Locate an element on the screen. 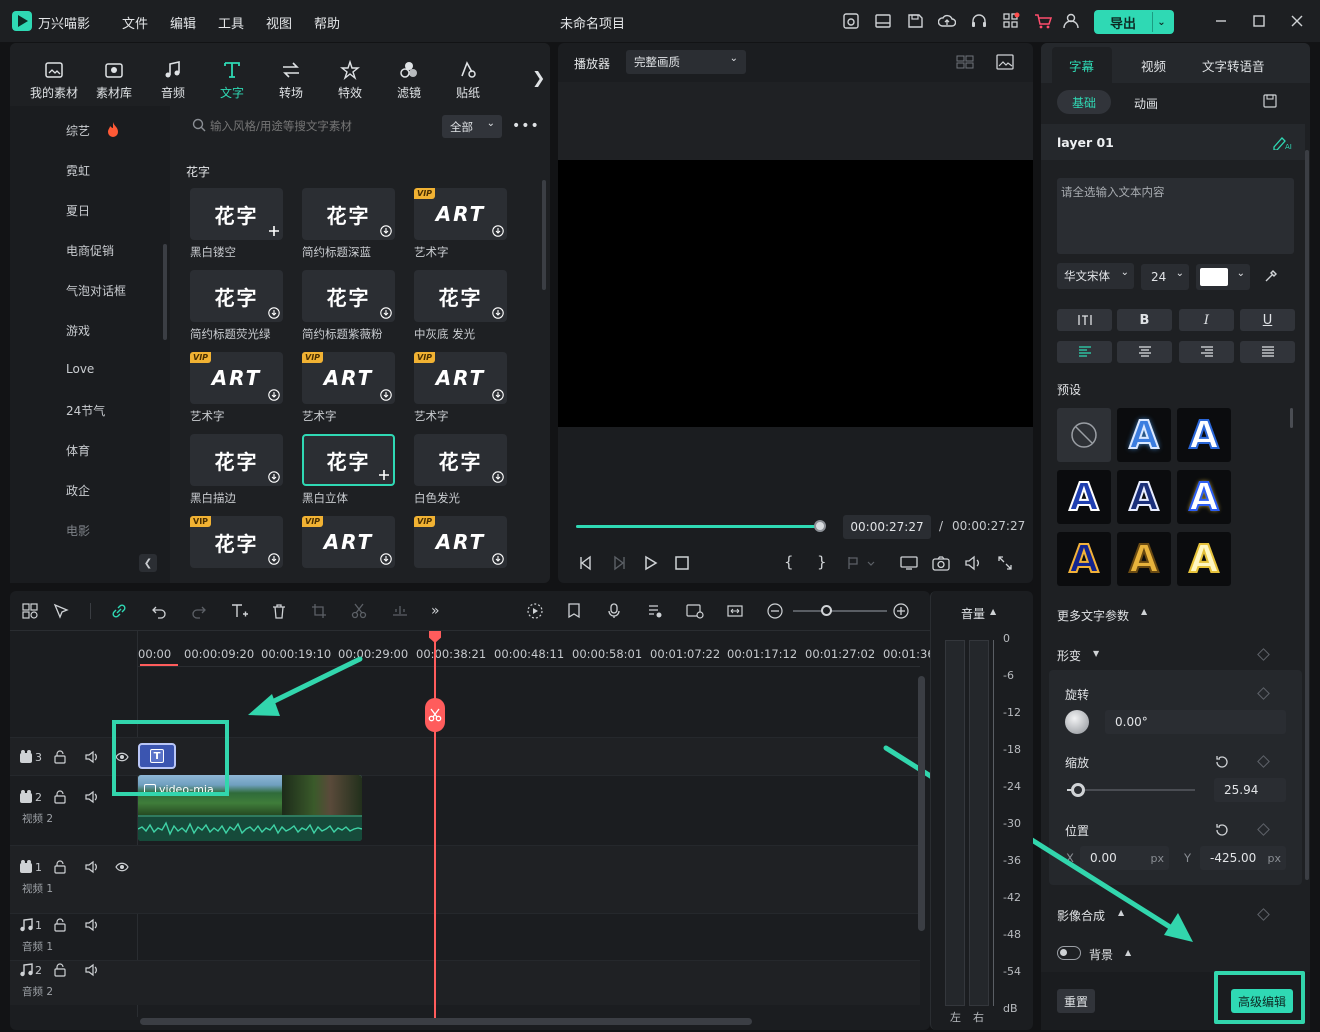 The width and height of the screenshot is (1320, 1032). play-icon is located at coordinates (651, 563).